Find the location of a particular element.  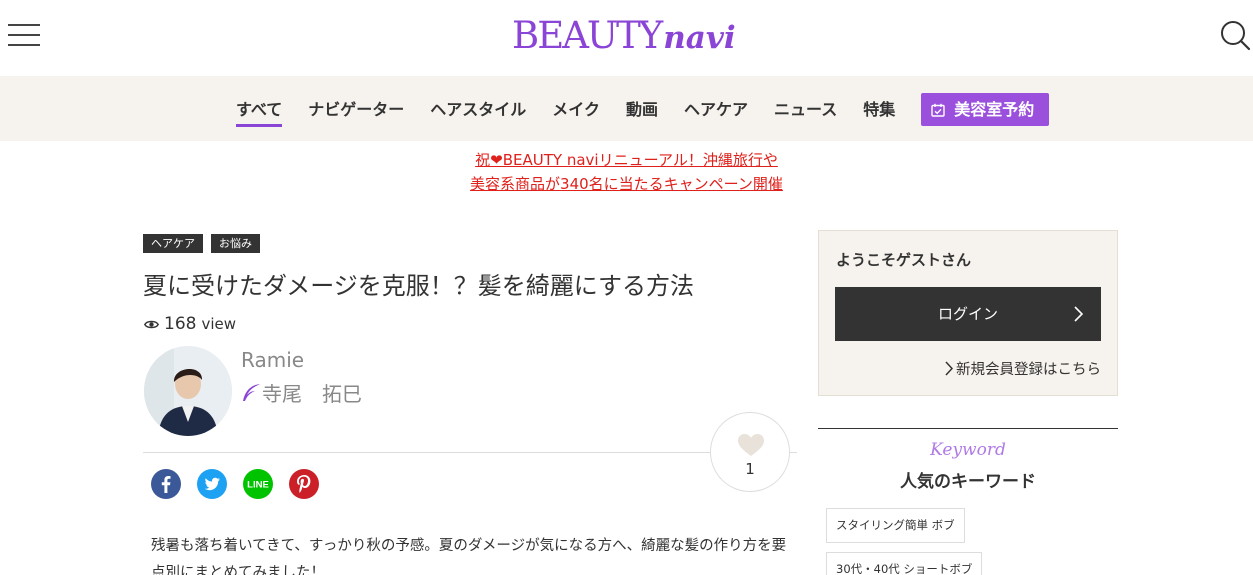

tag-haircare: ヘアケア is located at coordinates (173, 243).